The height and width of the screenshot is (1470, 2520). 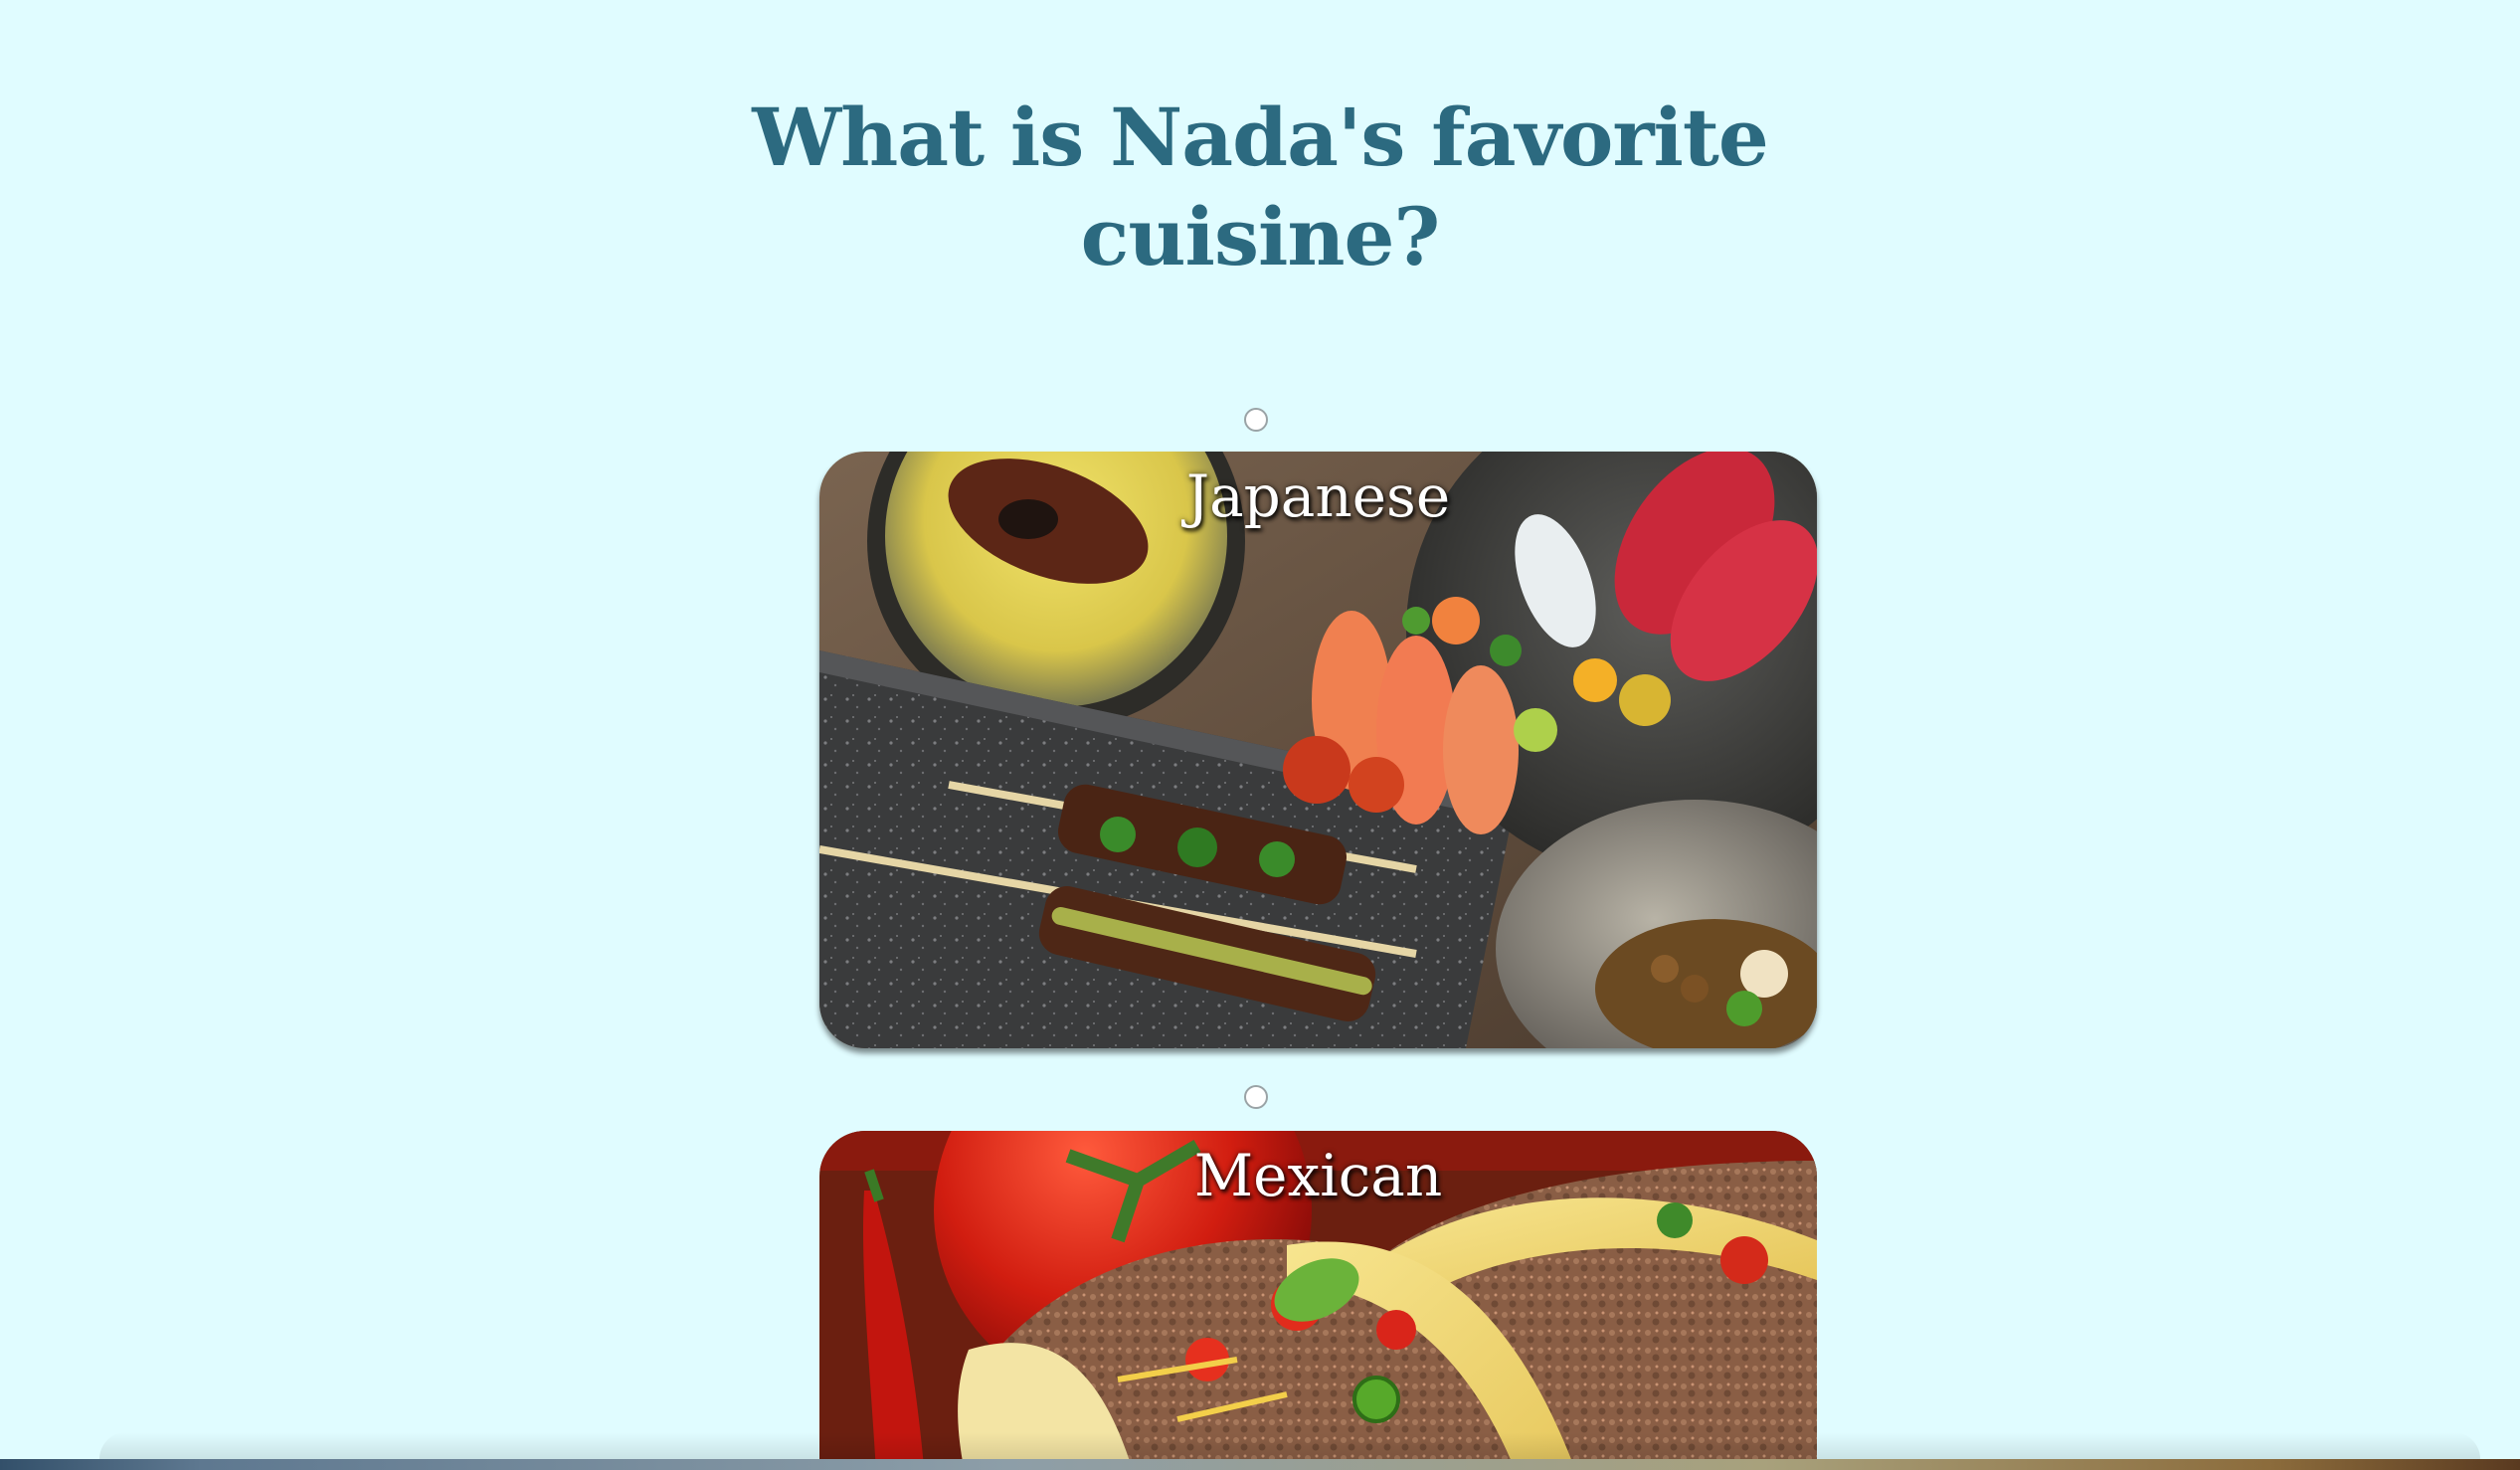 What do you see at coordinates (1260, 236) in the screenshot?
I see `question-title-line-2: cuisine?` at bounding box center [1260, 236].